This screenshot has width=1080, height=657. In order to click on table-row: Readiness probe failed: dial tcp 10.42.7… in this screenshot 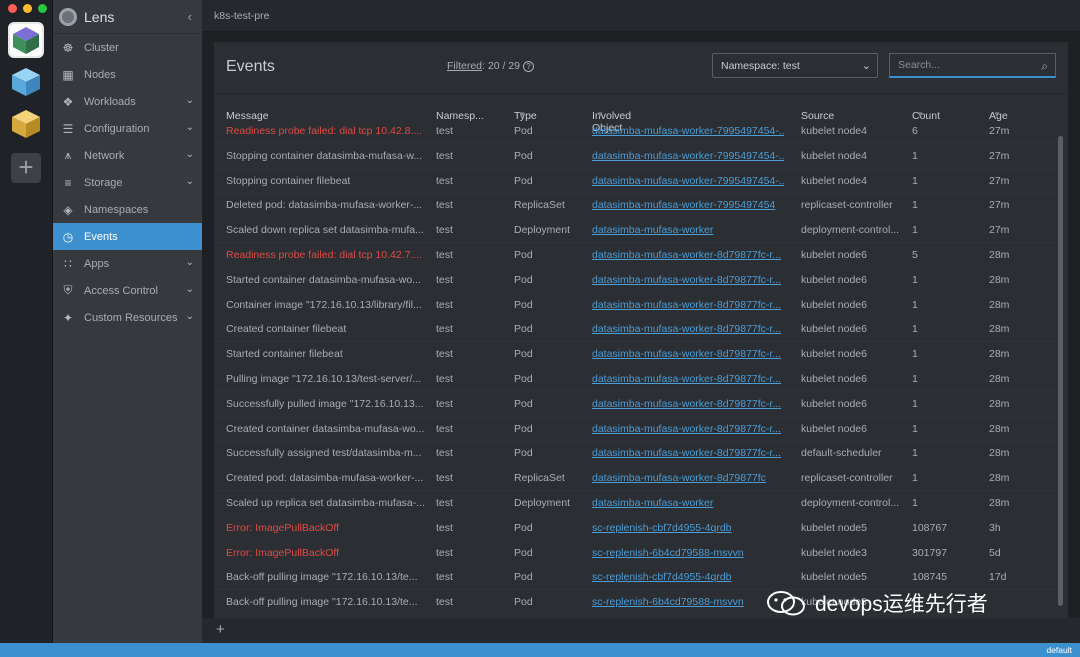, I will do `click(641, 255)`.